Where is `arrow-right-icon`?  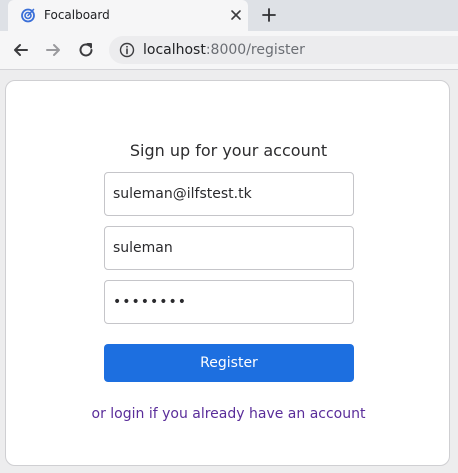
arrow-right-icon is located at coordinates (53, 50).